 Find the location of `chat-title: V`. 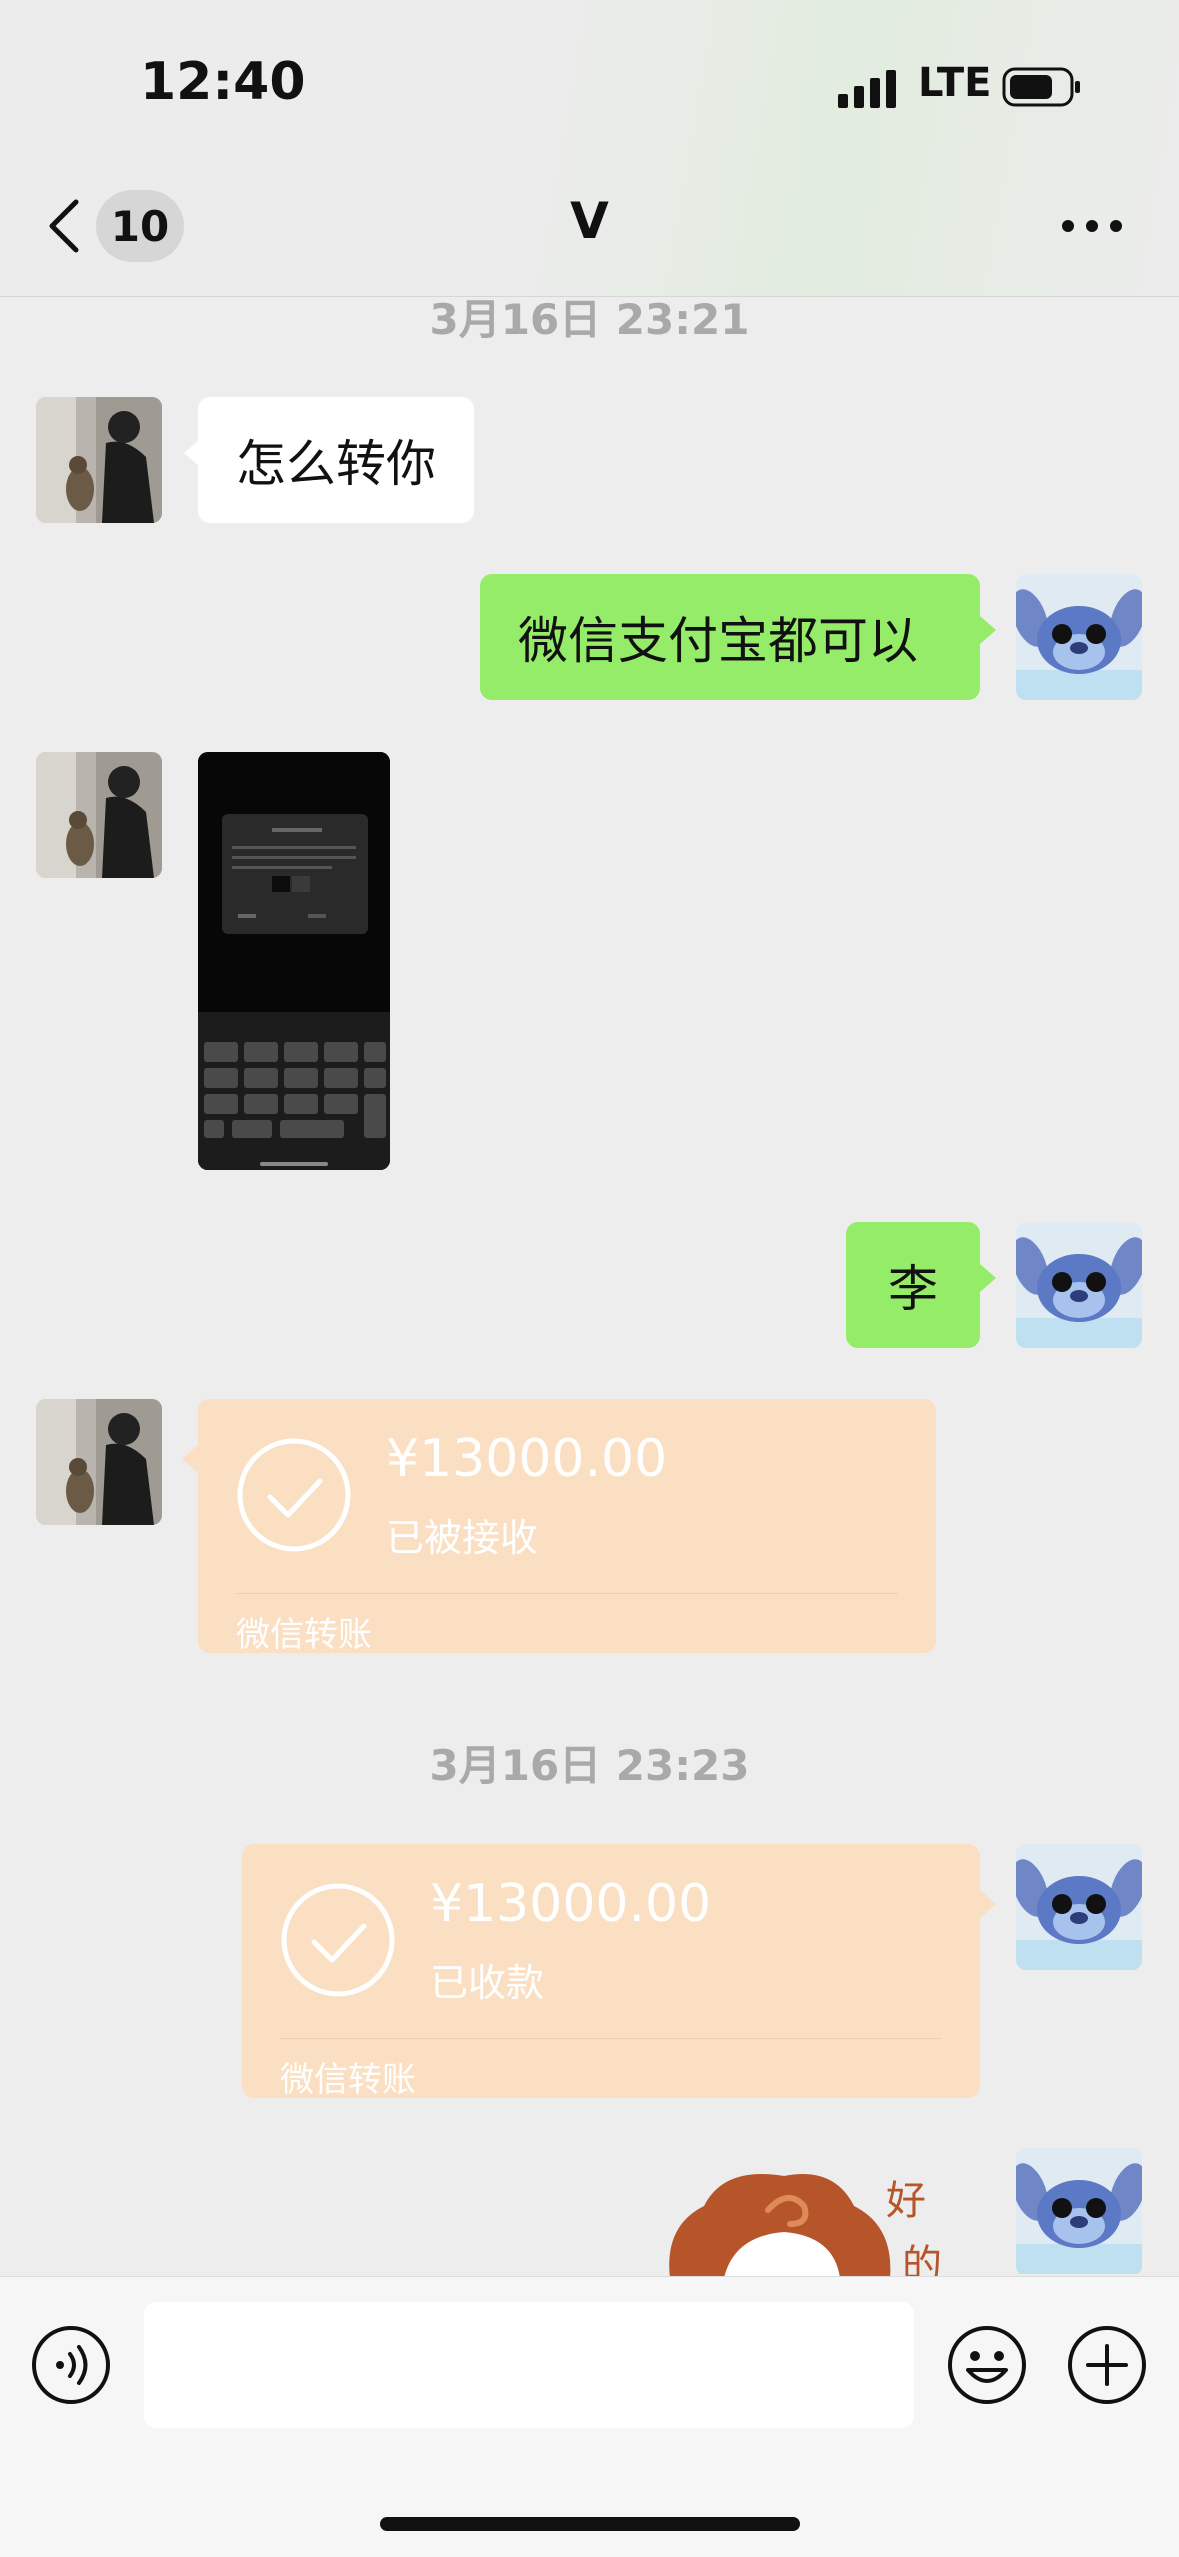

chat-title: V is located at coordinates (589, 221).